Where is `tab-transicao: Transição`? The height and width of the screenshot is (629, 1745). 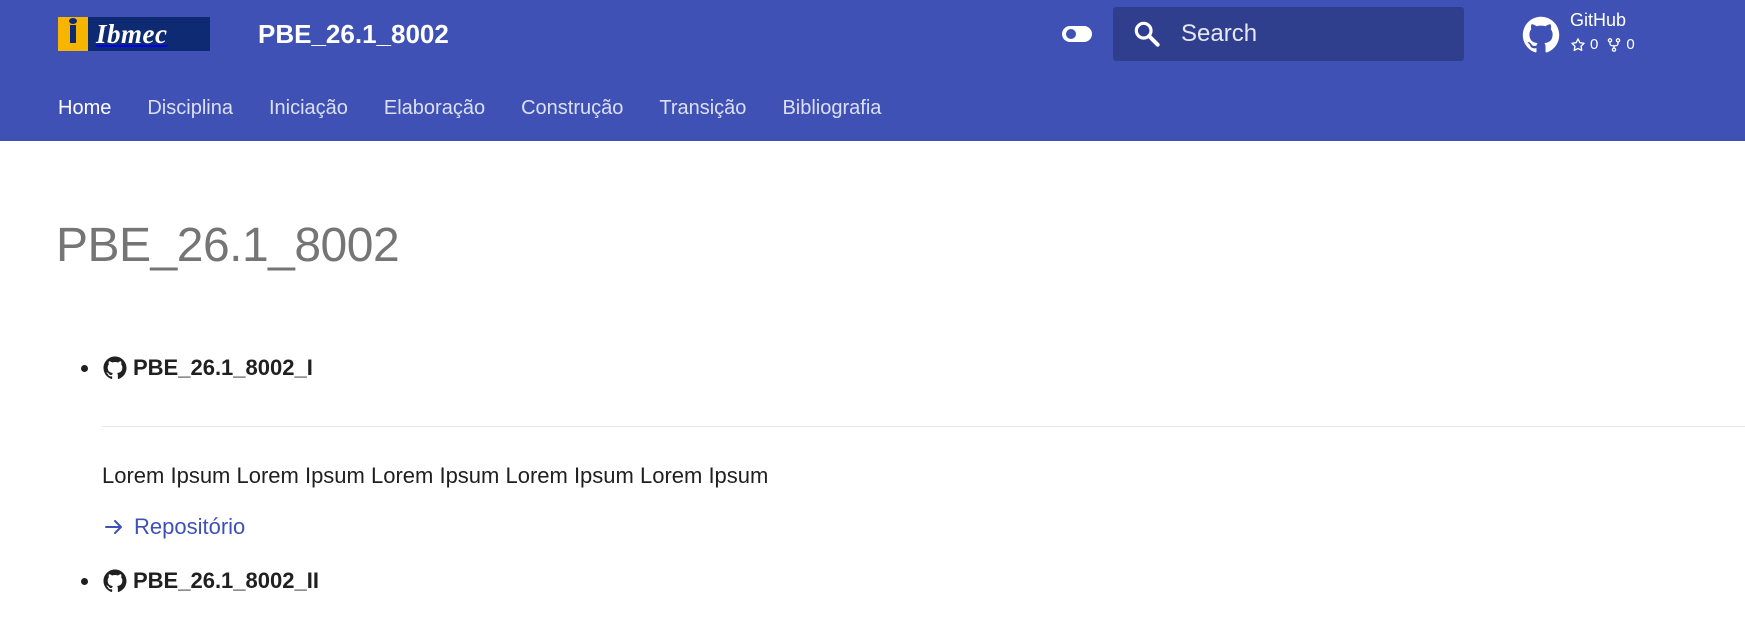 tab-transicao: Transição is located at coordinates (702, 108).